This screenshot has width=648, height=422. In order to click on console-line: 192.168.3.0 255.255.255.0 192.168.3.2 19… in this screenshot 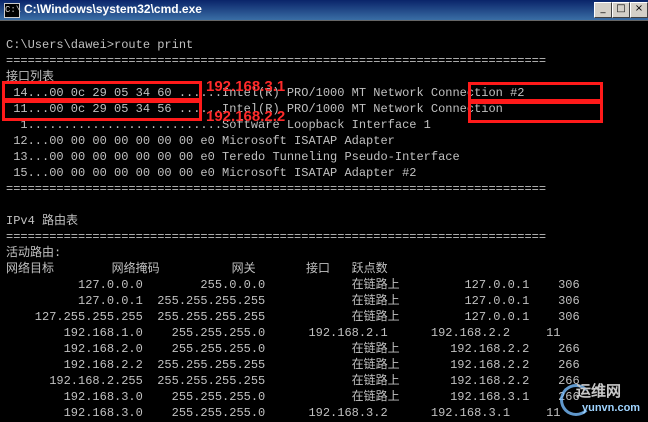, I will do `click(283, 413)`.